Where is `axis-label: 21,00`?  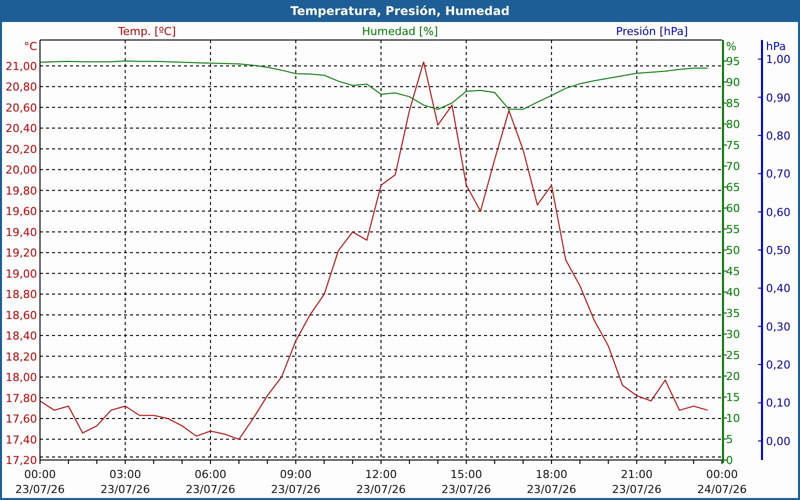
axis-label: 21,00 is located at coordinates (21, 66).